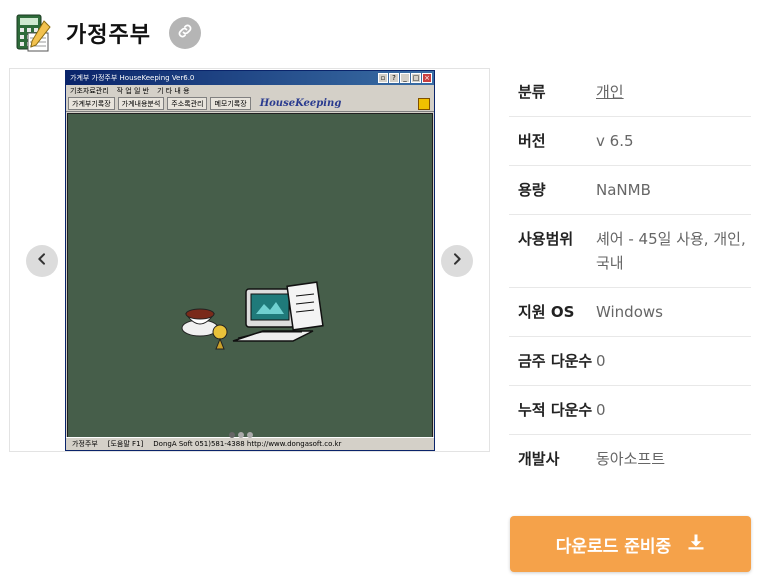  What do you see at coordinates (85, 444) in the screenshot?
I see `status-text: 가정주부` at bounding box center [85, 444].